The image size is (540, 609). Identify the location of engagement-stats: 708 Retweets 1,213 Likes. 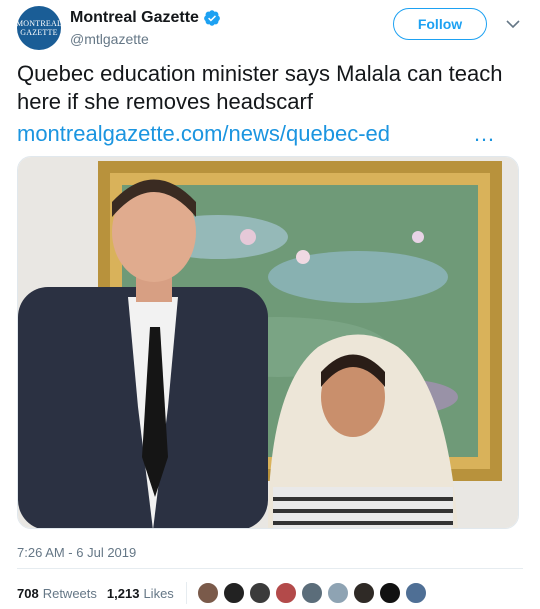
(224, 593).